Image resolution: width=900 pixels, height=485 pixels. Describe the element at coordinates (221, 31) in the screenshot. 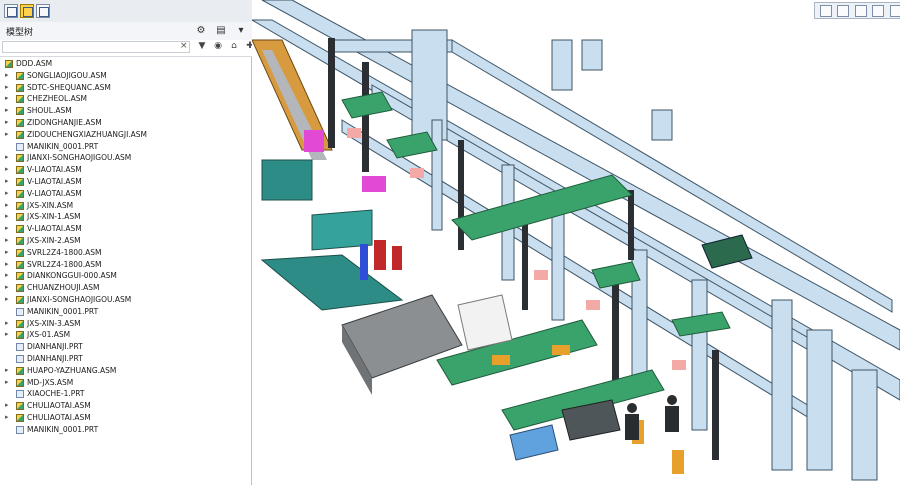

I see `show-dropdown-icon: ▤` at that location.